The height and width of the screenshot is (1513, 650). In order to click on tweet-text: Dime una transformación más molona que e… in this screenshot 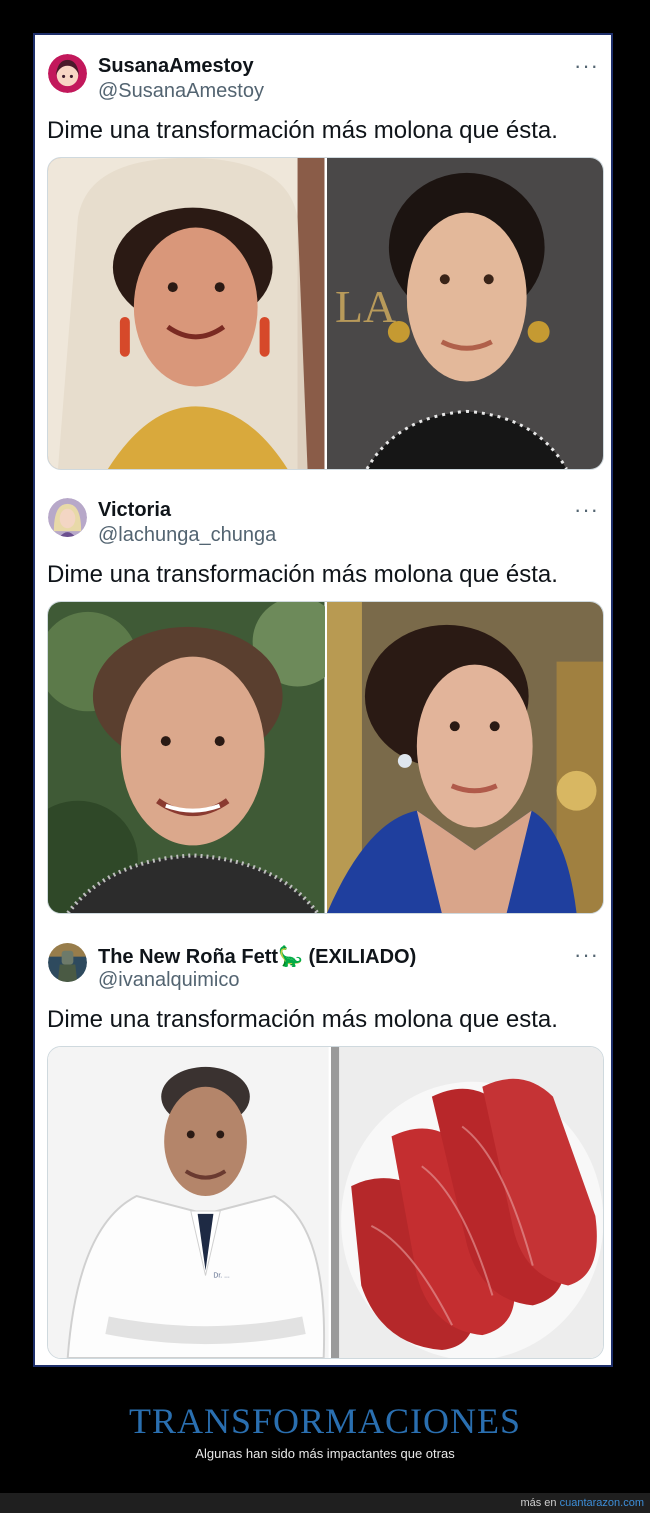, I will do `click(302, 1019)`.